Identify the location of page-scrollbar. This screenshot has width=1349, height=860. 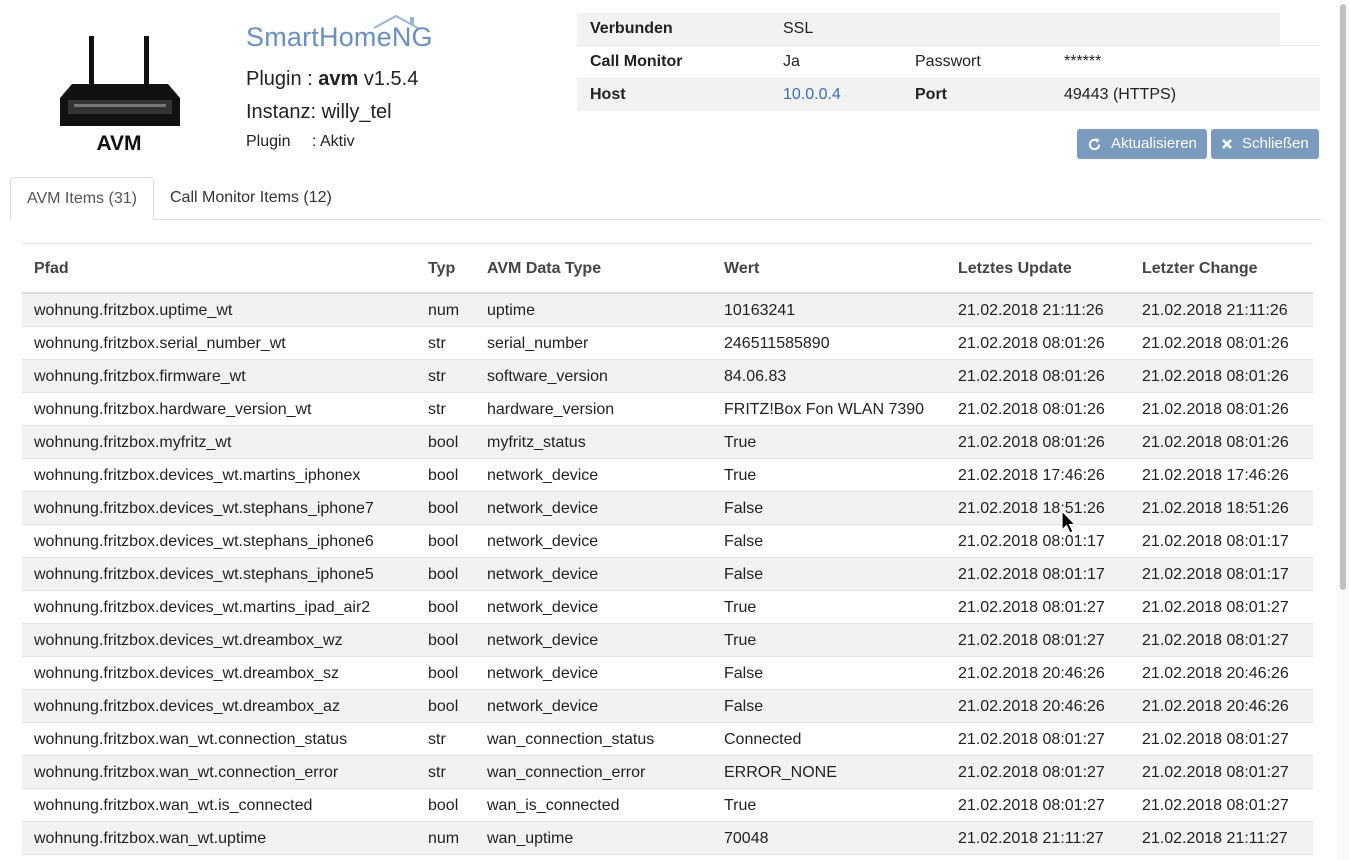
(1343, 430).